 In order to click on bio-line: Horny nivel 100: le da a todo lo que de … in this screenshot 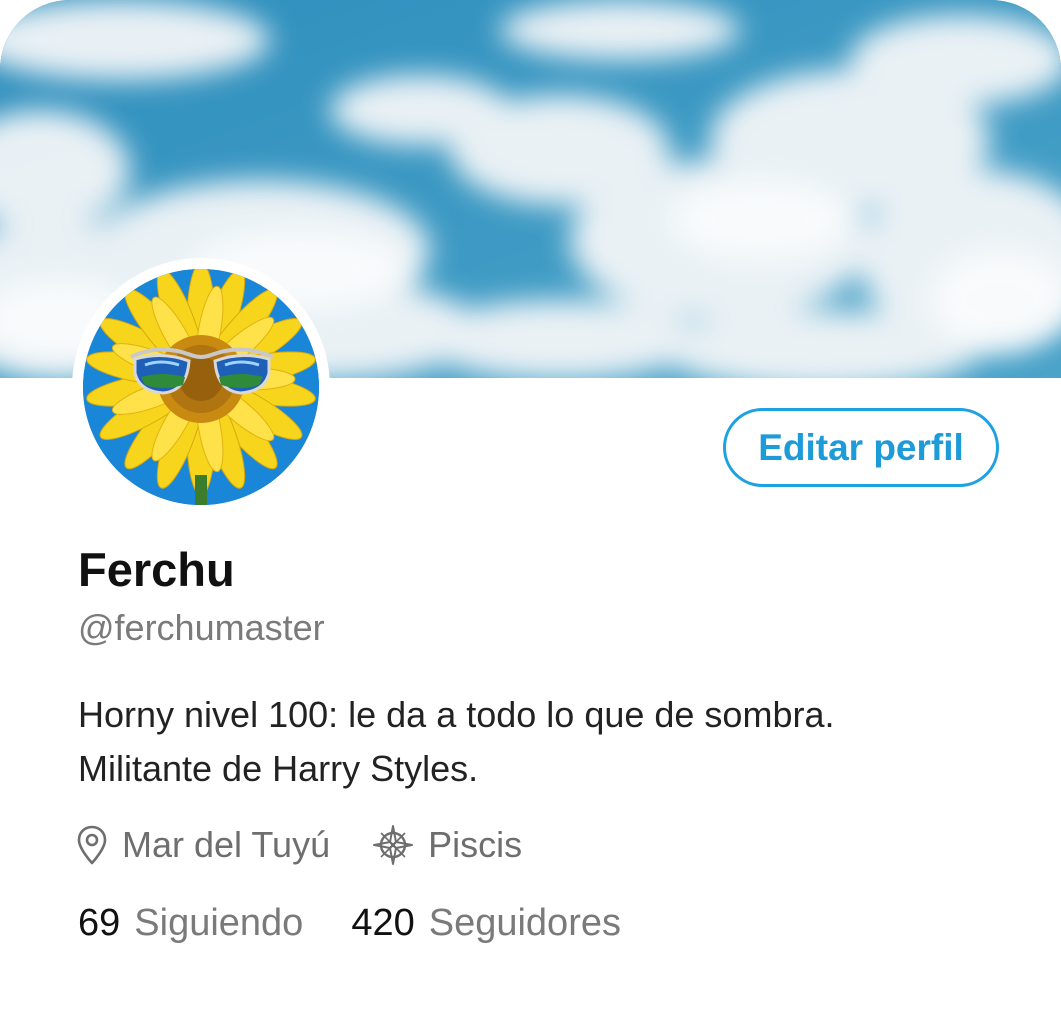, I will do `click(456, 714)`.